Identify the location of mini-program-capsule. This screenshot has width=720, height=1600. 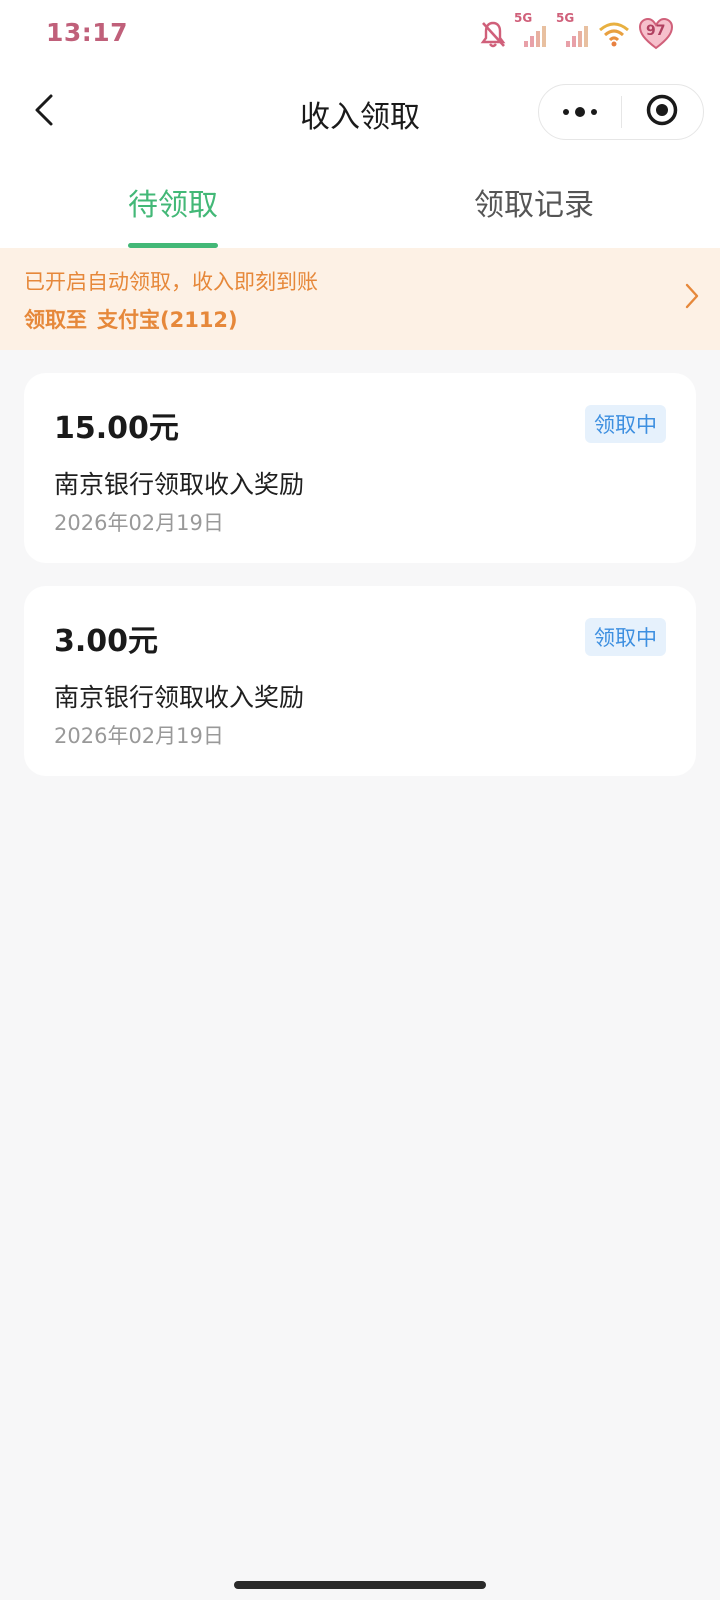
(621, 112).